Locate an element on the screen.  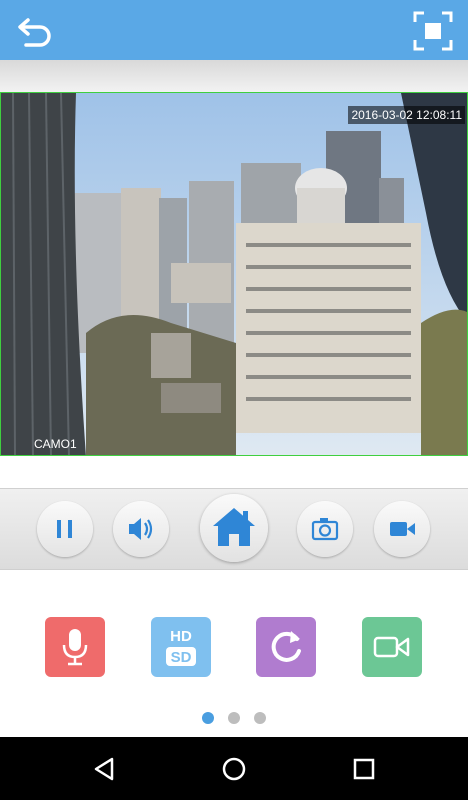
system-nav-bar is located at coordinates (234, 768).